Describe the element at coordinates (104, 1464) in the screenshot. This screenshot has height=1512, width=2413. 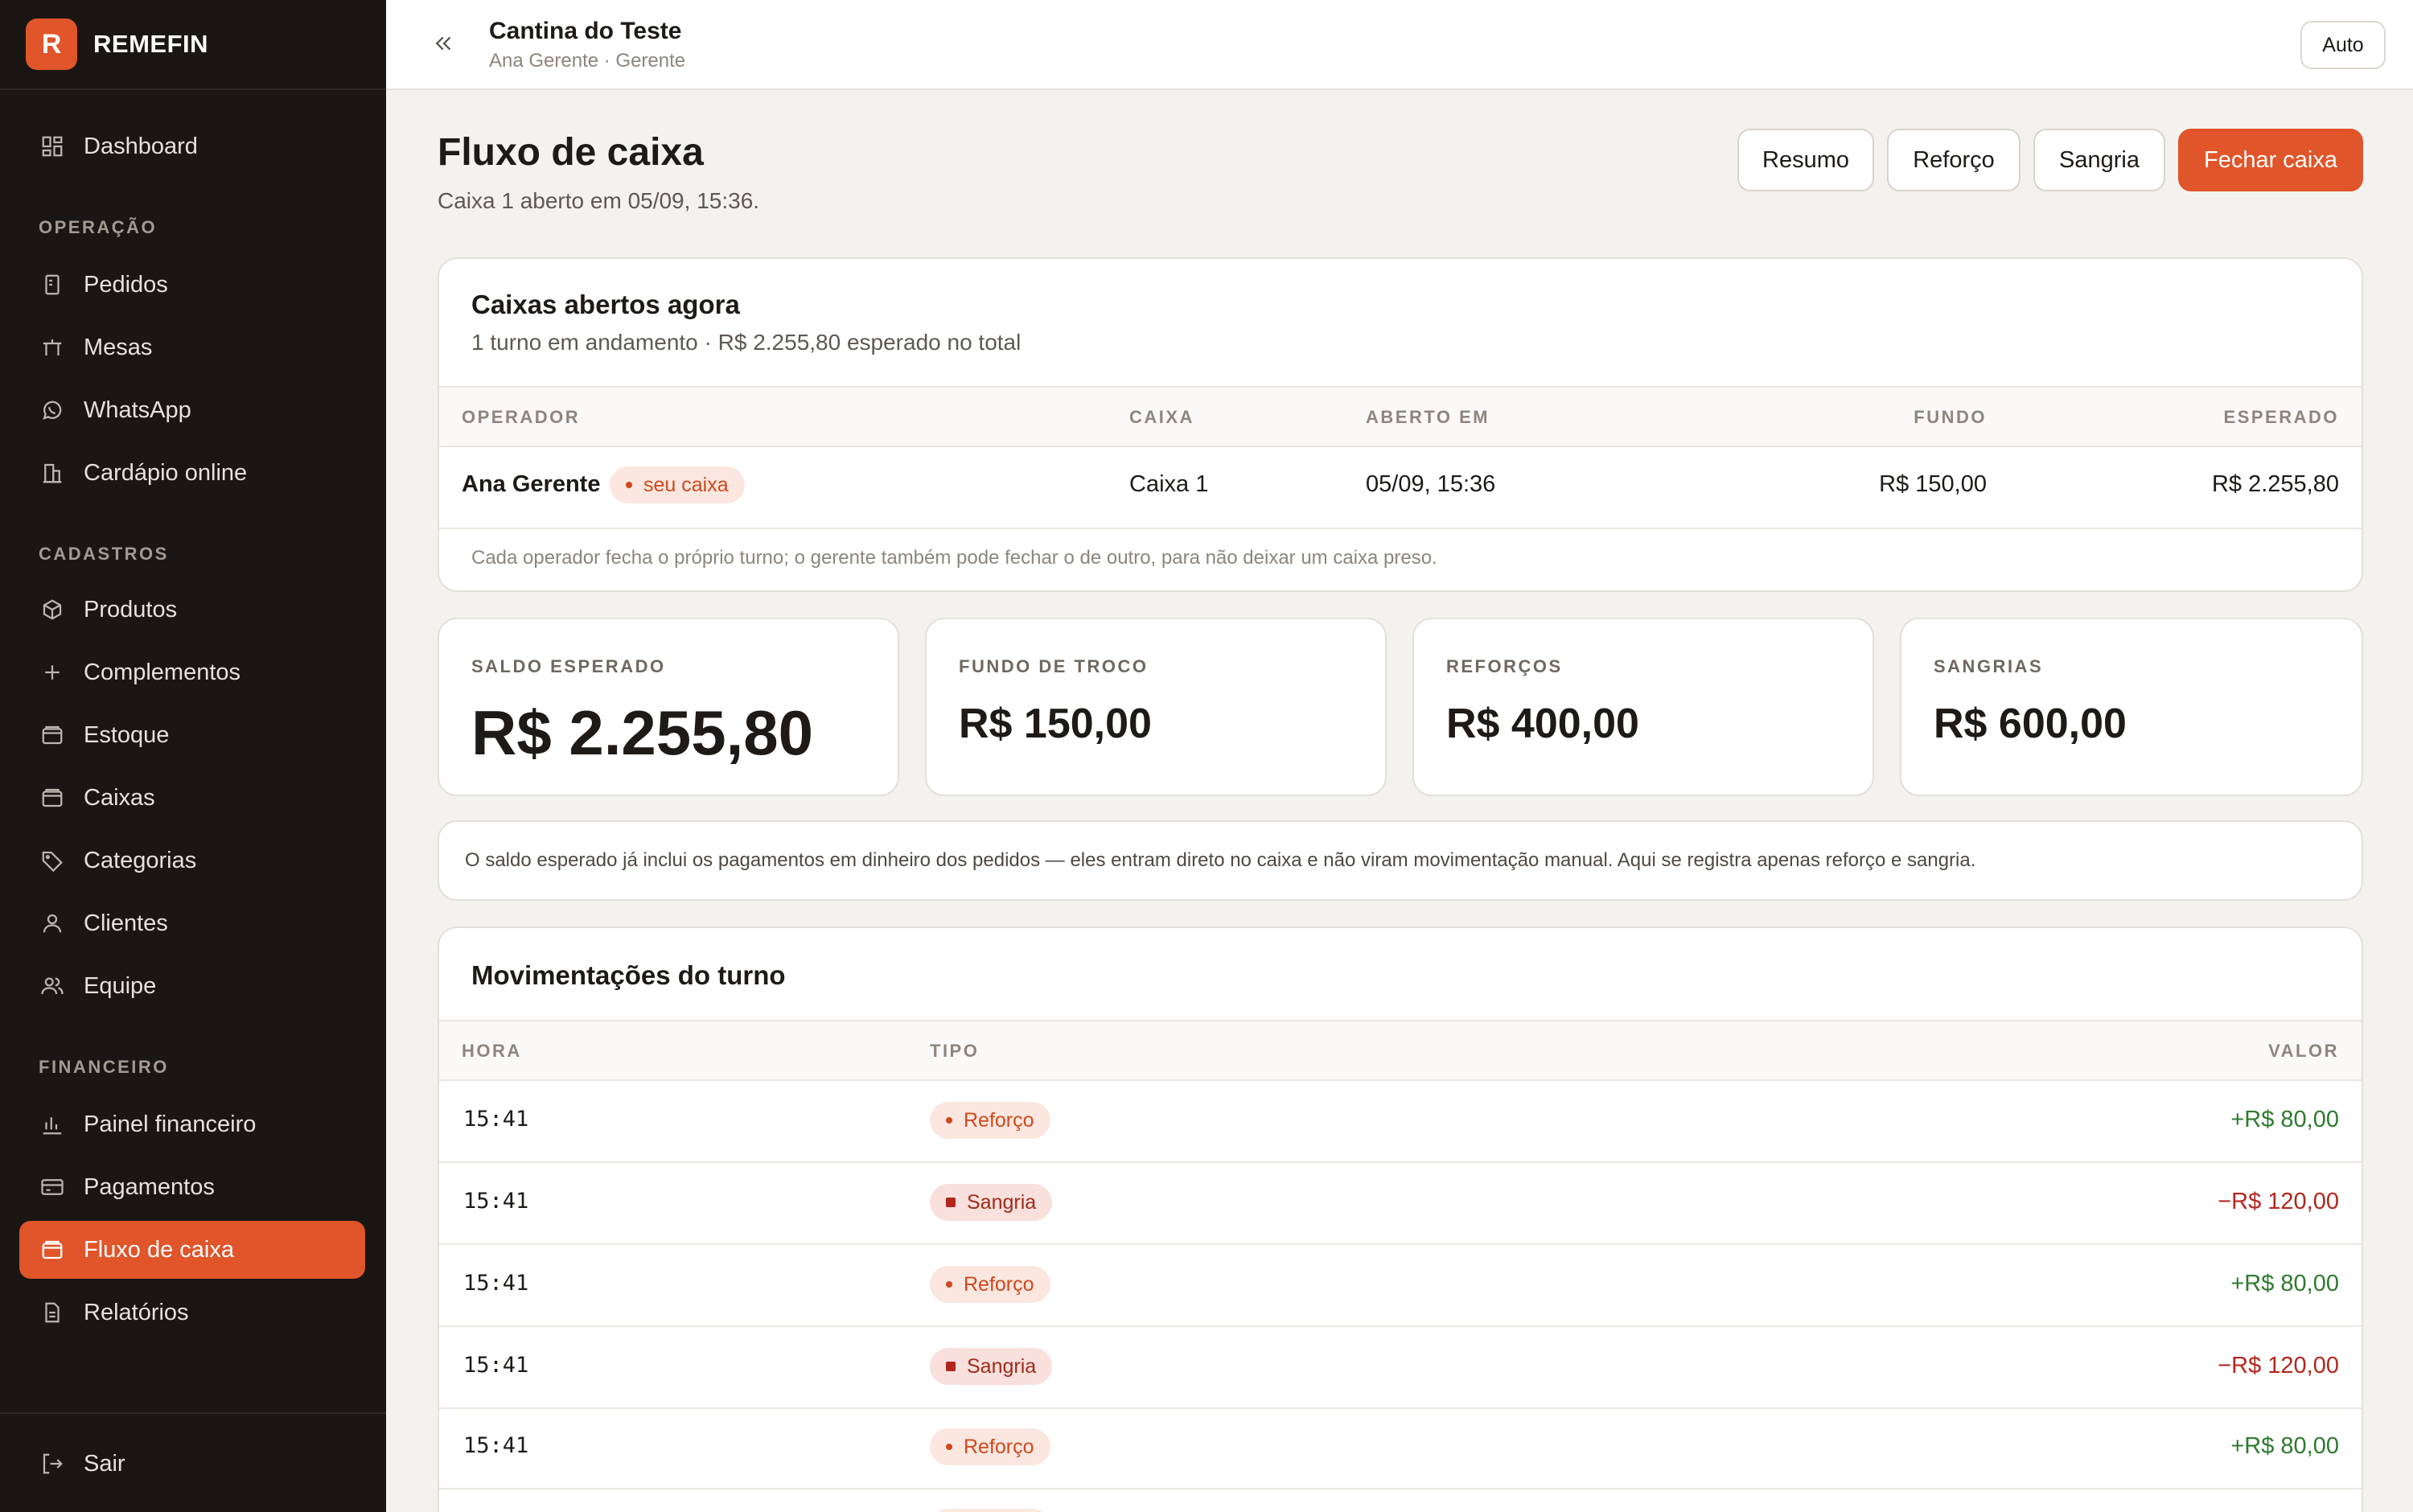
I see `logout-label: Sair` at that location.